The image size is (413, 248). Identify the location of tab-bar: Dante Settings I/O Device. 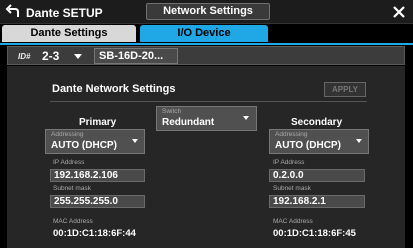
(206, 34).